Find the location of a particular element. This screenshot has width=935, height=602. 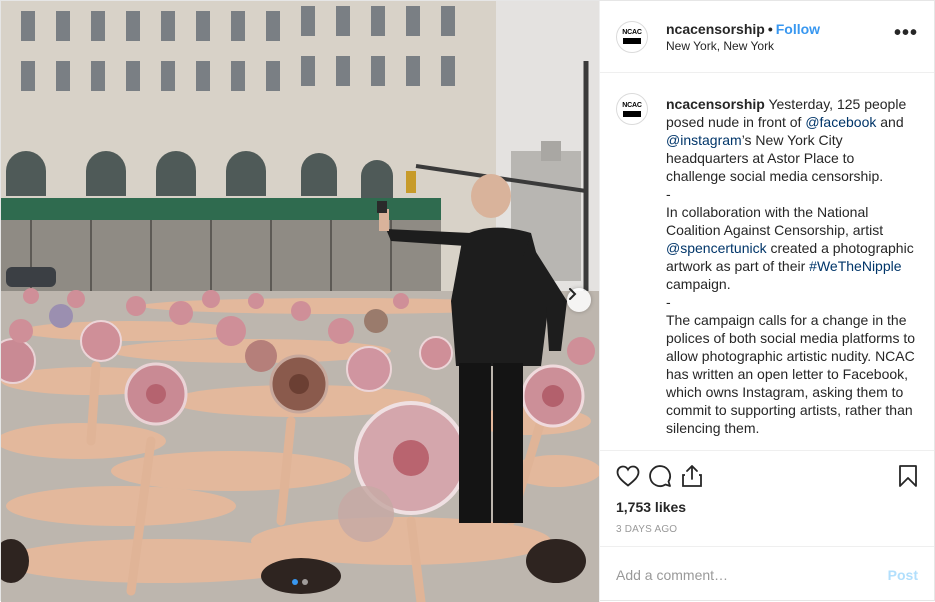

caption-text-segment: campaign. is located at coordinates (698, 284).